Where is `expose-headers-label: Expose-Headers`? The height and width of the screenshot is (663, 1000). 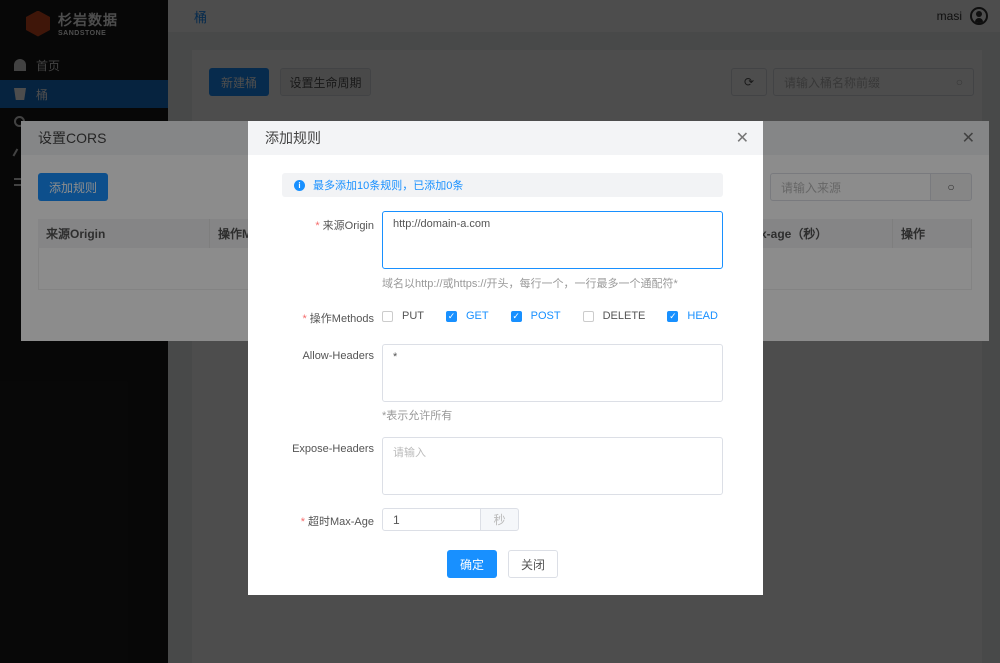
expose-headers-label: Expose-Headers is located at coordinates (333, 449).